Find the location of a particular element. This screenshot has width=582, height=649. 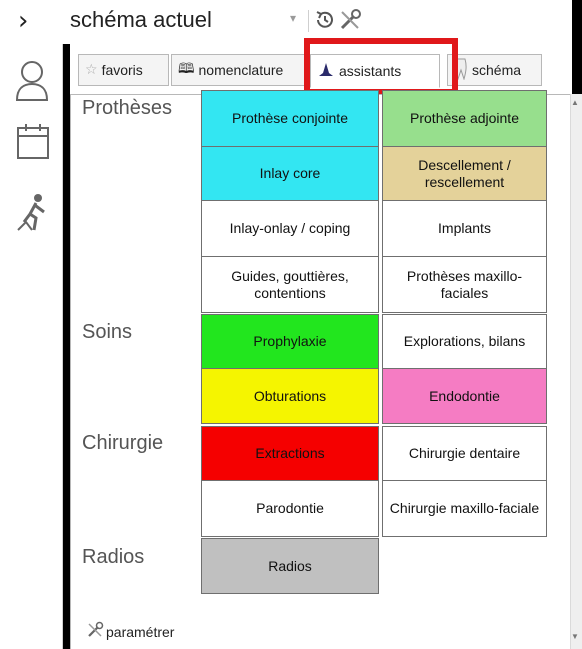

toolbar-divider is located at coordinates (308, 21).